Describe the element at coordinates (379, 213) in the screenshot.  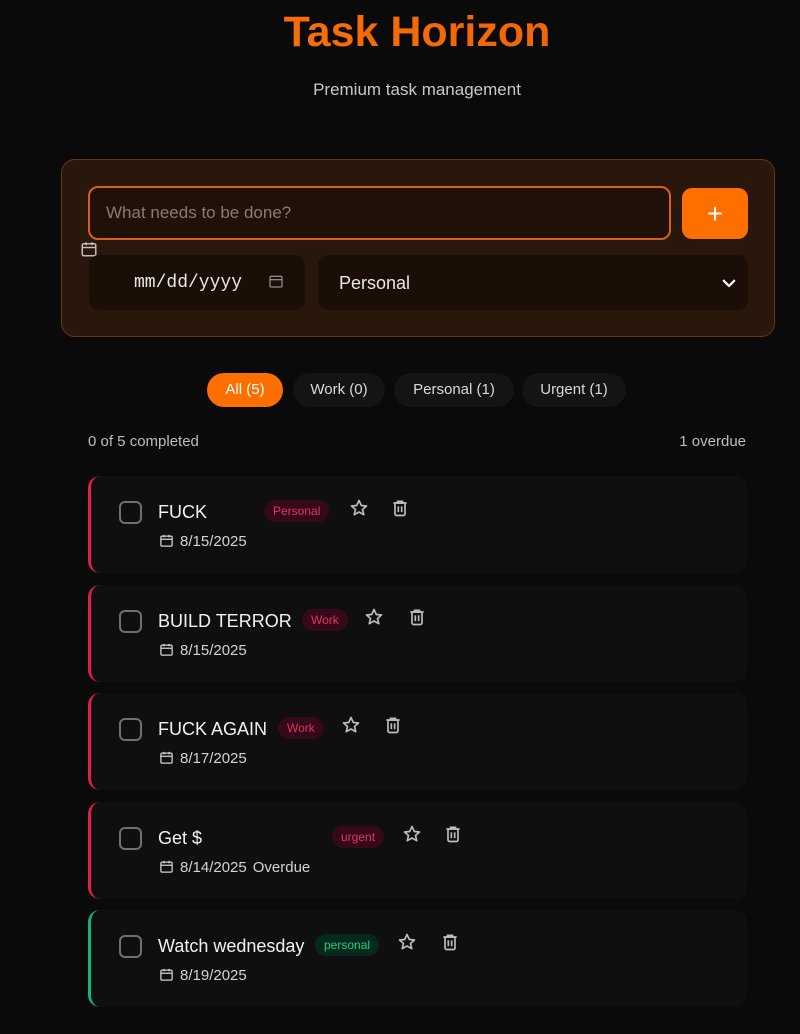
I see `task-input` at that location.